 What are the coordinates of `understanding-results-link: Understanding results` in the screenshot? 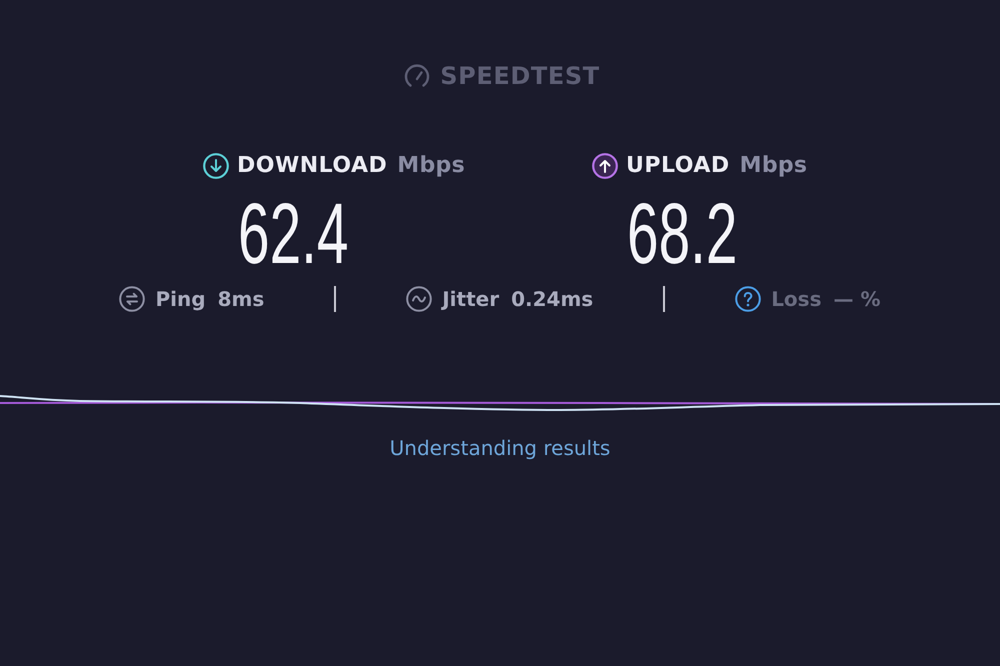 It's located at (500, 448).